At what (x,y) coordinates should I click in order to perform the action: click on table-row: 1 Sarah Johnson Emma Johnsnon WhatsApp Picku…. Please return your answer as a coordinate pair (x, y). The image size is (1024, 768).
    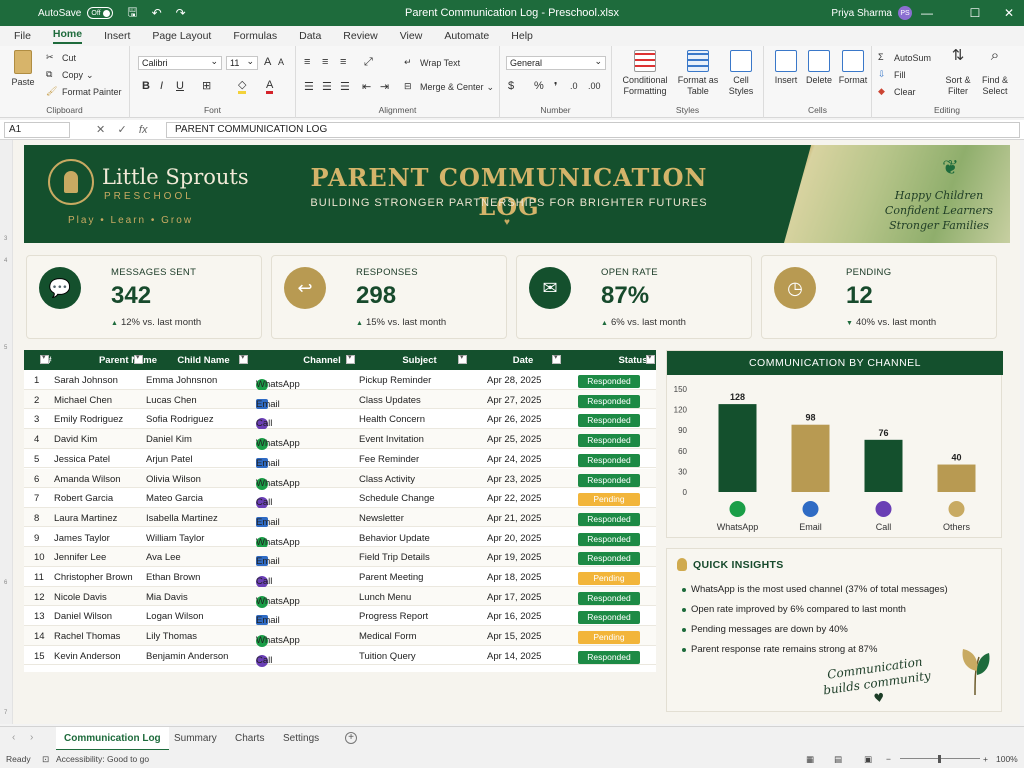
    Looking at the image, I should click on (340, 380).